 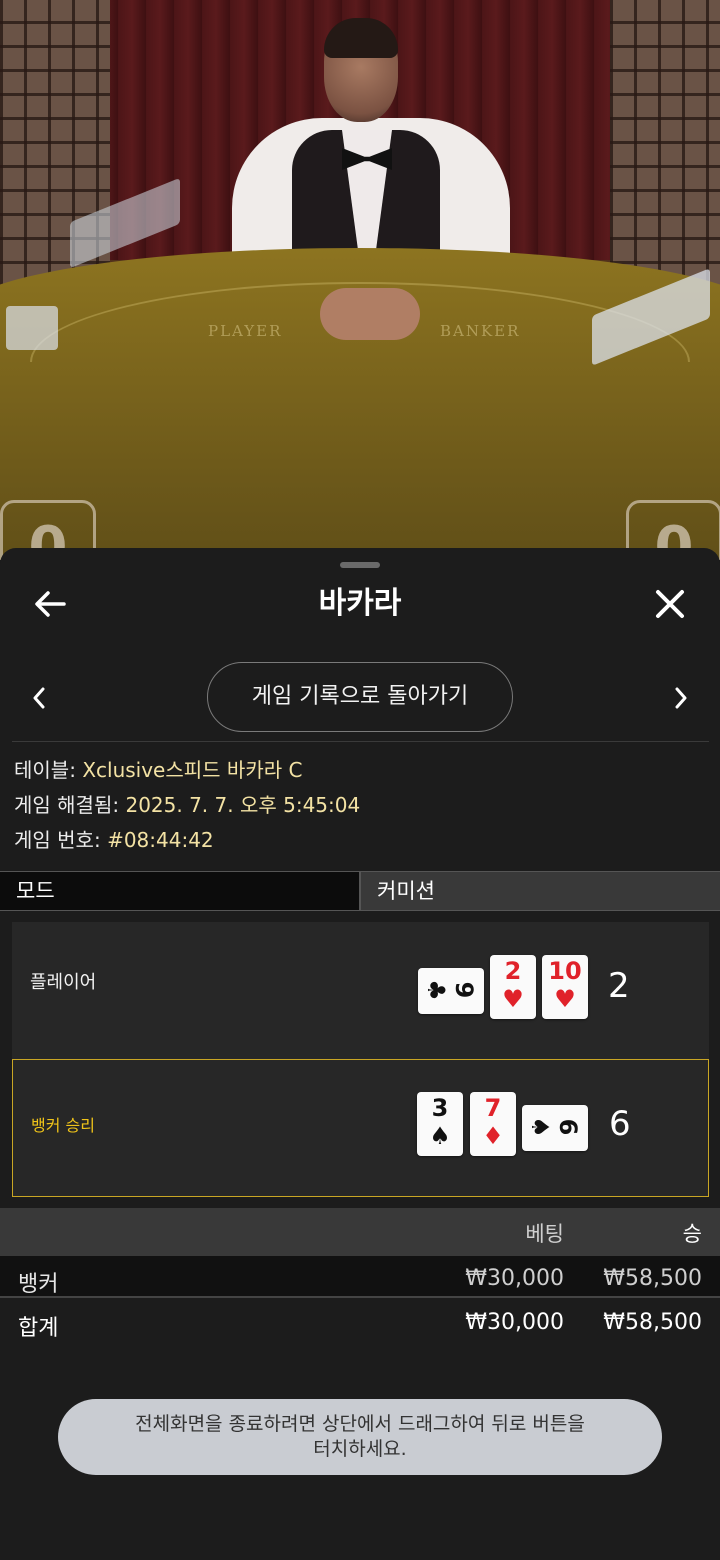 What do you see at coordinates (544, 1234) in the screenshot?
I see `column-bet: 베팅` at bounding box center [544, 1234].